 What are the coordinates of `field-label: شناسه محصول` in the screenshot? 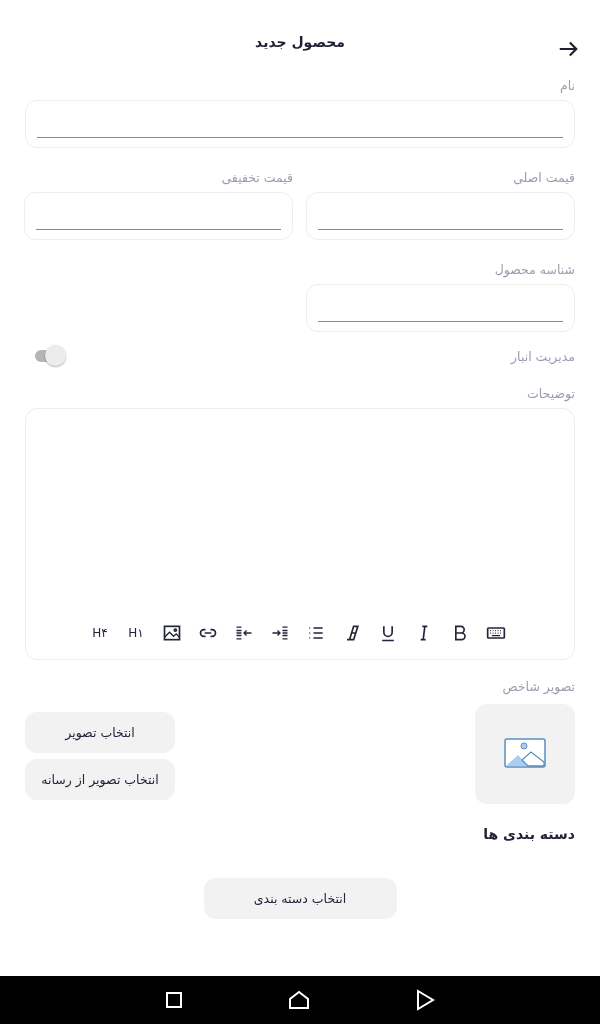 It's located at (534, 270).